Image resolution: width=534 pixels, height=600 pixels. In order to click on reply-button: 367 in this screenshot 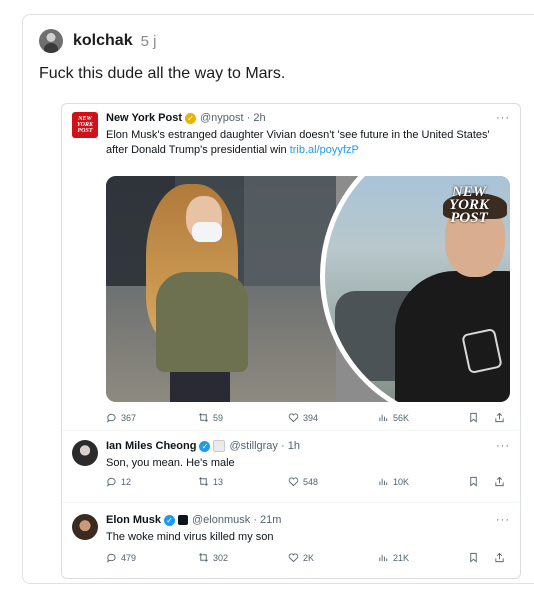, I will do `click(121, 417)`.